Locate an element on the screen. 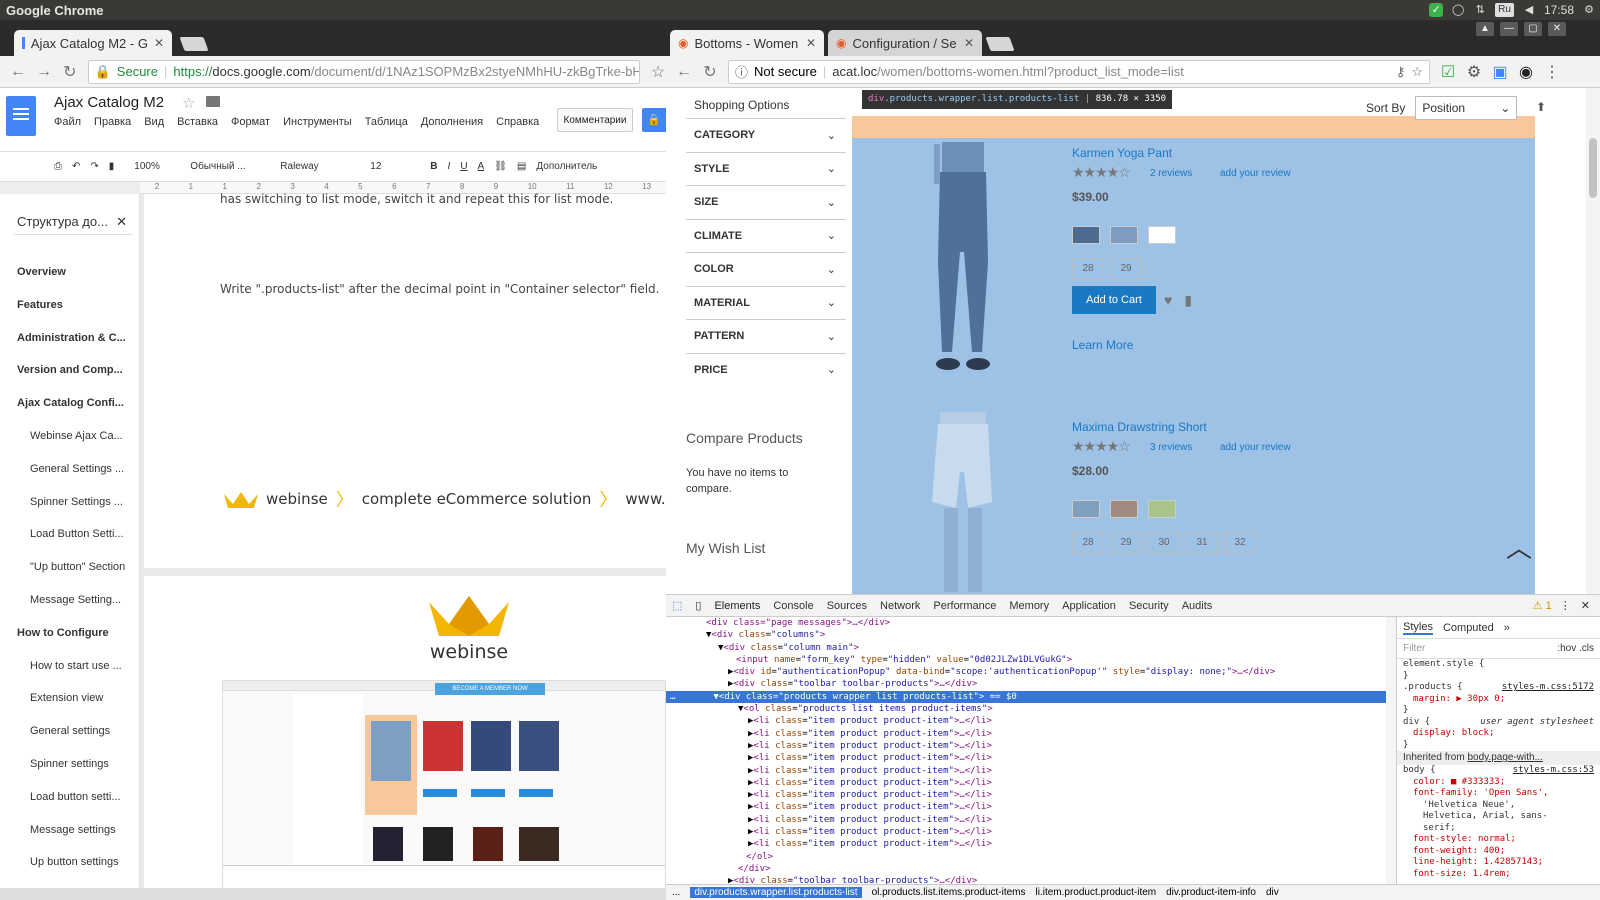  css-rule: body {styles-m.css:53 is located at coordinates (1498, 771).